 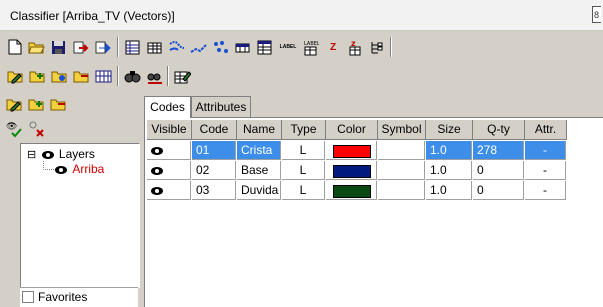 What do you see at coordinates (88, 169) in the screenshot?
I see `tree-item-label: Arriba` at bounding box center [88, 169].